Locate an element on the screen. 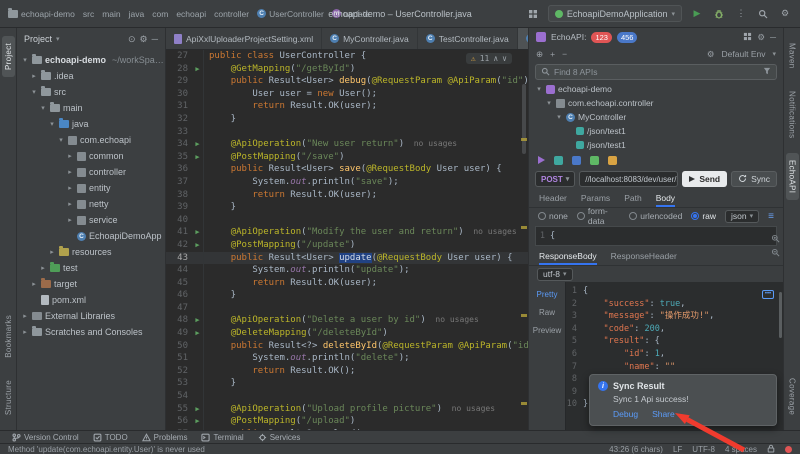  more-actions-icon: ⋮ is located at coordinates (741, 14).